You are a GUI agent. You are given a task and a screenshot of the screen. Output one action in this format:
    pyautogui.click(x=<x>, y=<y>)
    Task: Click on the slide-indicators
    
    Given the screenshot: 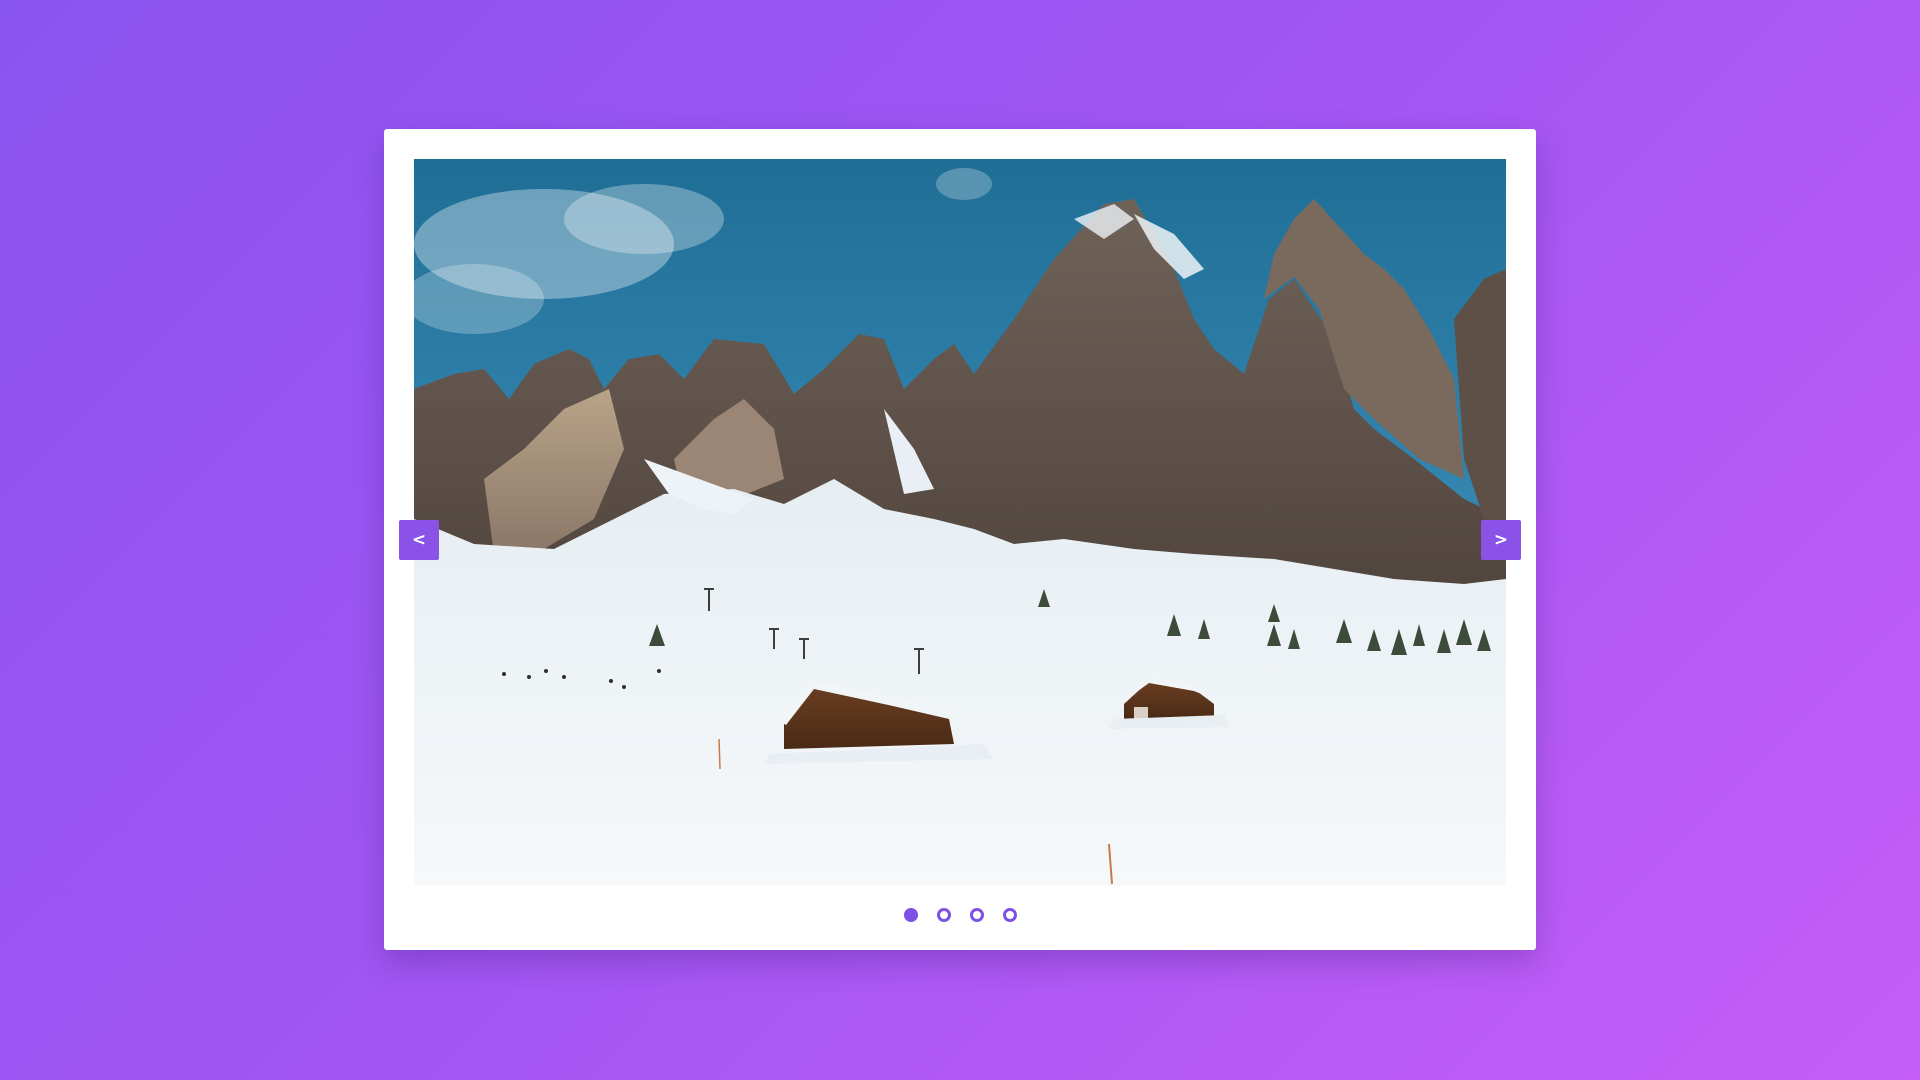 What is the action you would take?
    pyautogui.click(x=960, y=915)
    